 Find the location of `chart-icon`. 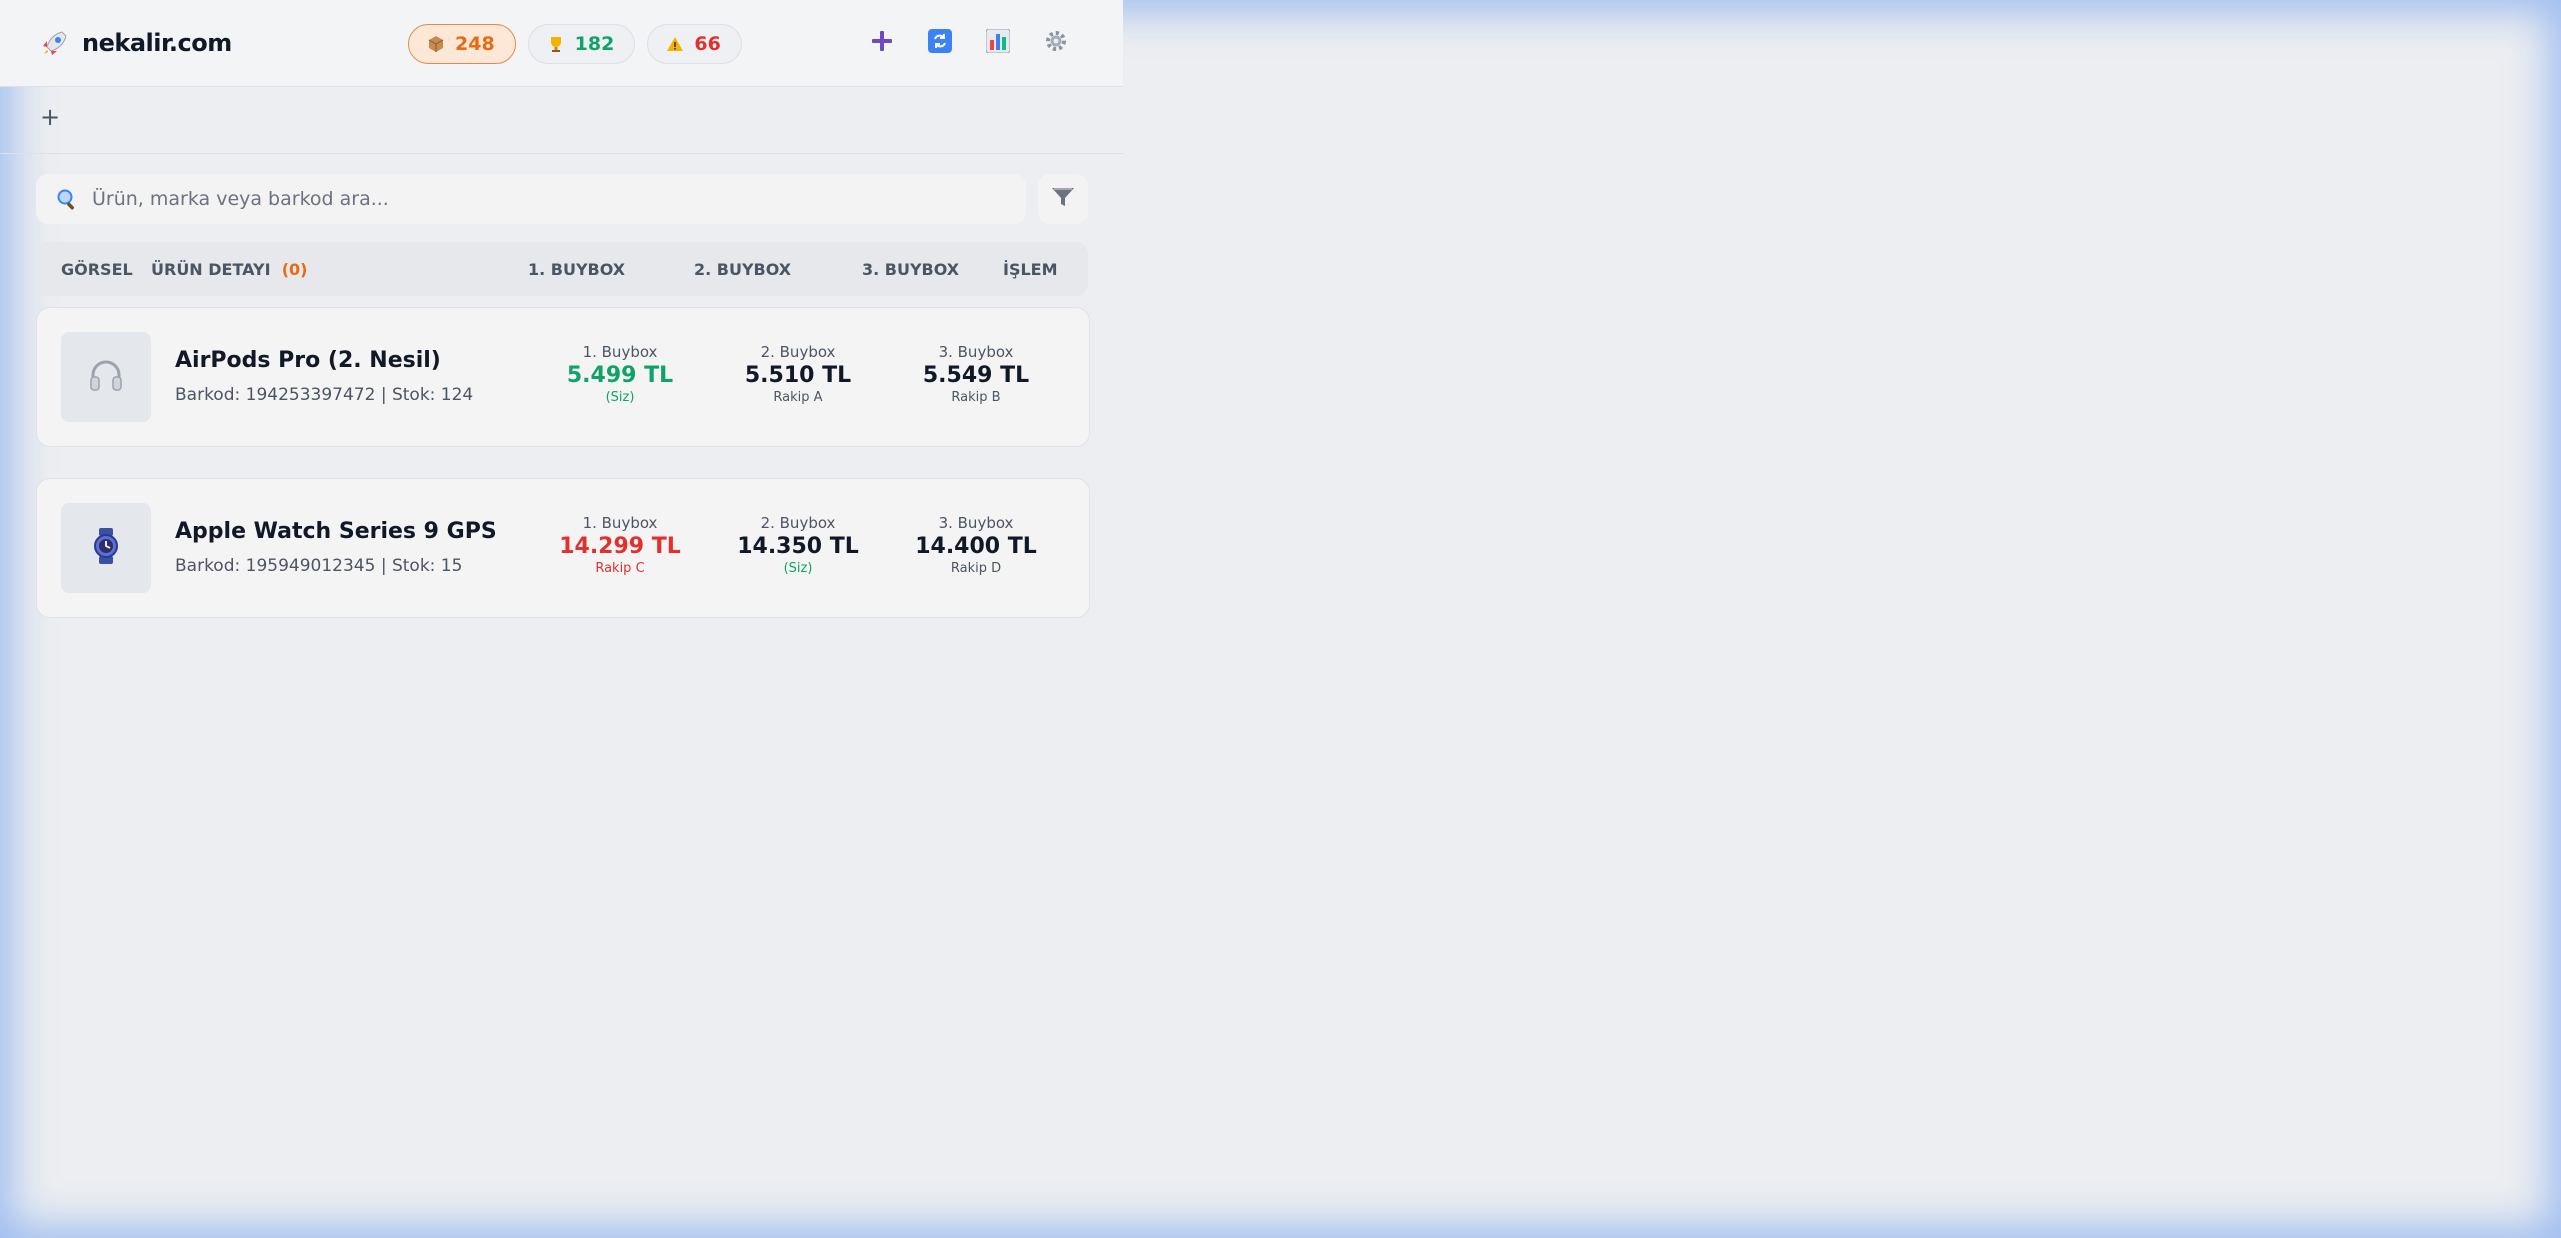

chart-icon is located at coordinates (998, 42).